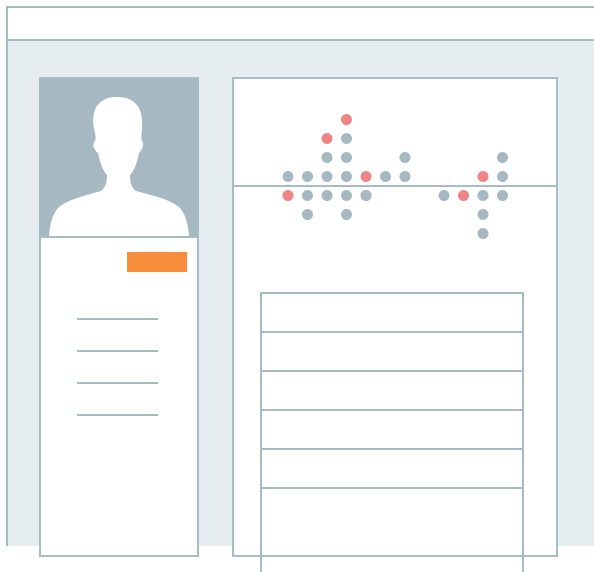 Image resolution: width=594 pixels, height=572 pixels. What do you see at coordinates (119, 237) in the screenshot?
I see `avatar-divider` at bounding box center [119, 237].